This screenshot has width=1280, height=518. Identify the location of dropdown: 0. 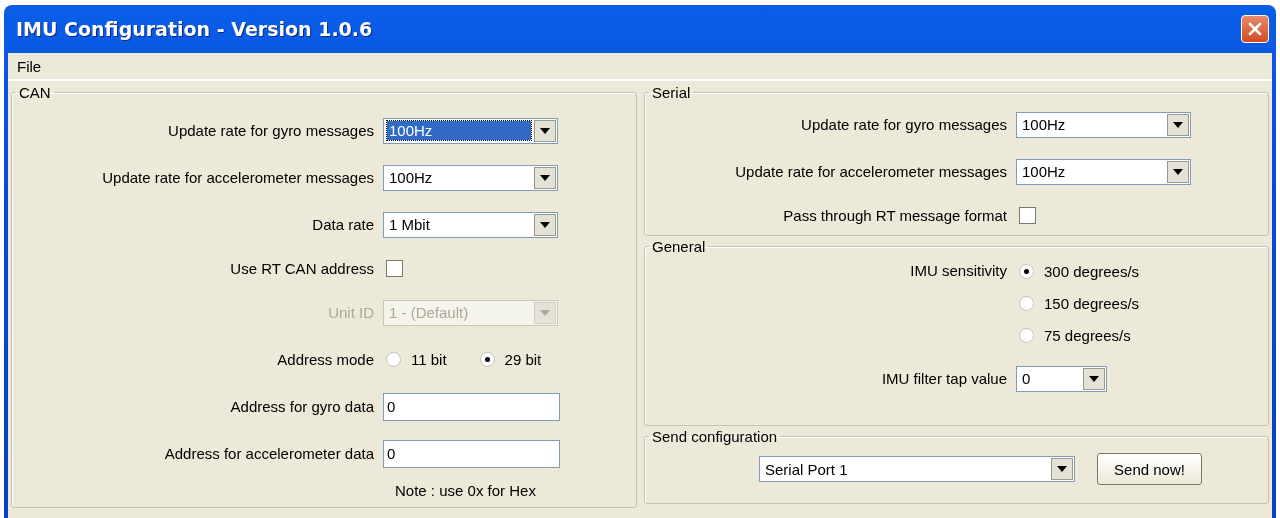
(1061, 378).